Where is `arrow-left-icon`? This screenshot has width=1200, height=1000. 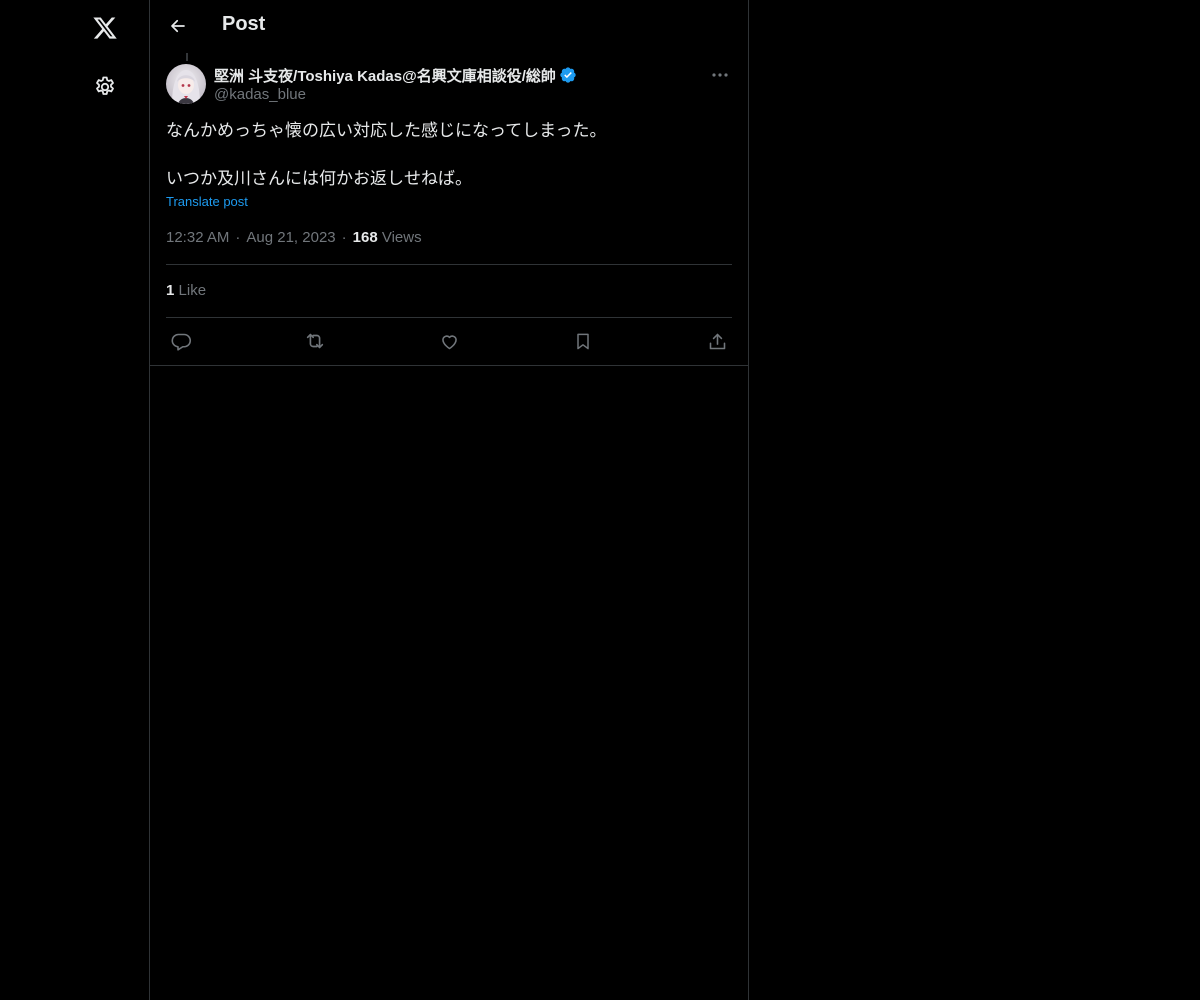
arrow-left-icon is located at coordinates (178, 26).